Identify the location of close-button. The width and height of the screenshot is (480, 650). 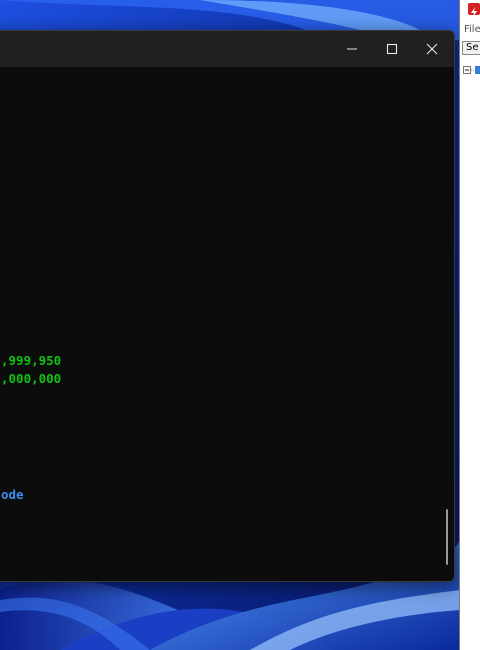
(432, 49).